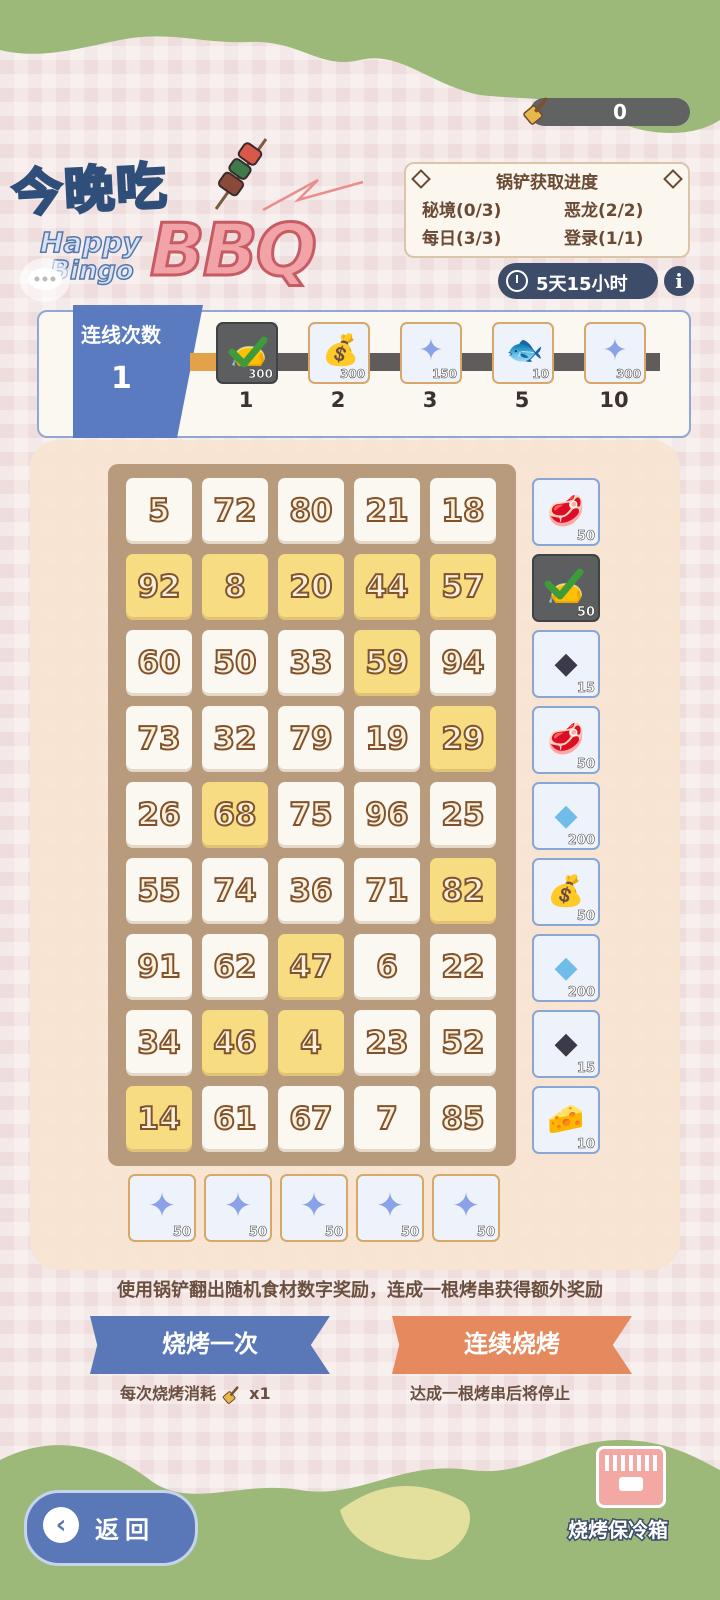 Image resolution: width=720 pixels, height=1600 pixels. I want to click on row-reward: 👝 50, so click(566, 588).